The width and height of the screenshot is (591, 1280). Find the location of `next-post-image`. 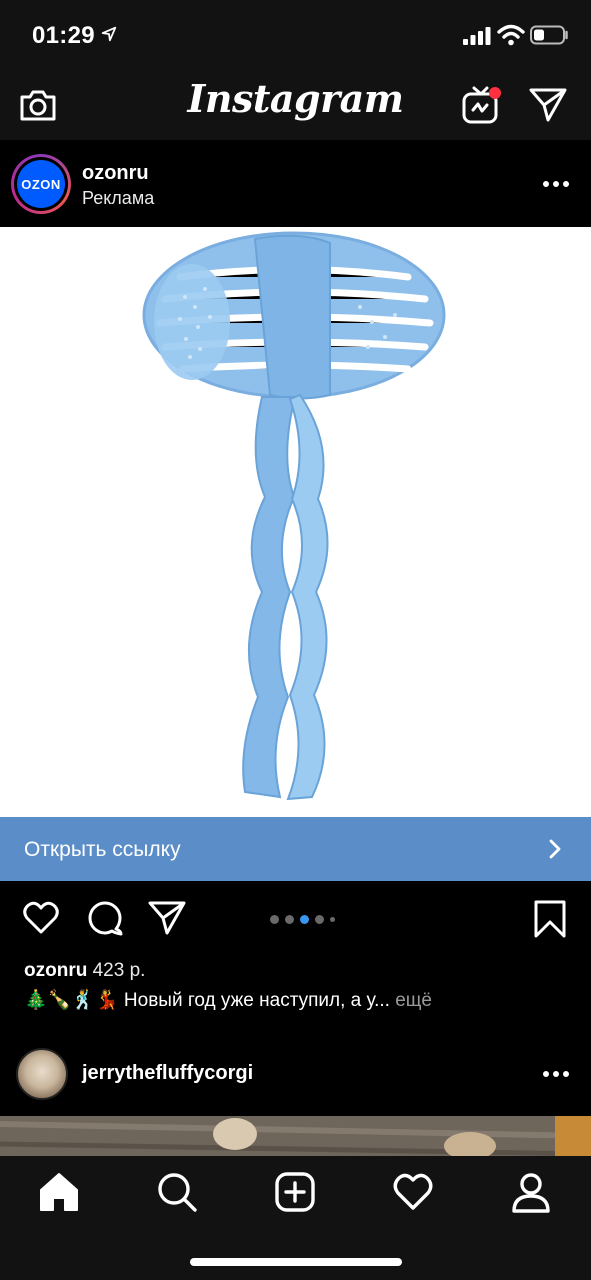

next-post-image is located at coordinates (295, 1136).